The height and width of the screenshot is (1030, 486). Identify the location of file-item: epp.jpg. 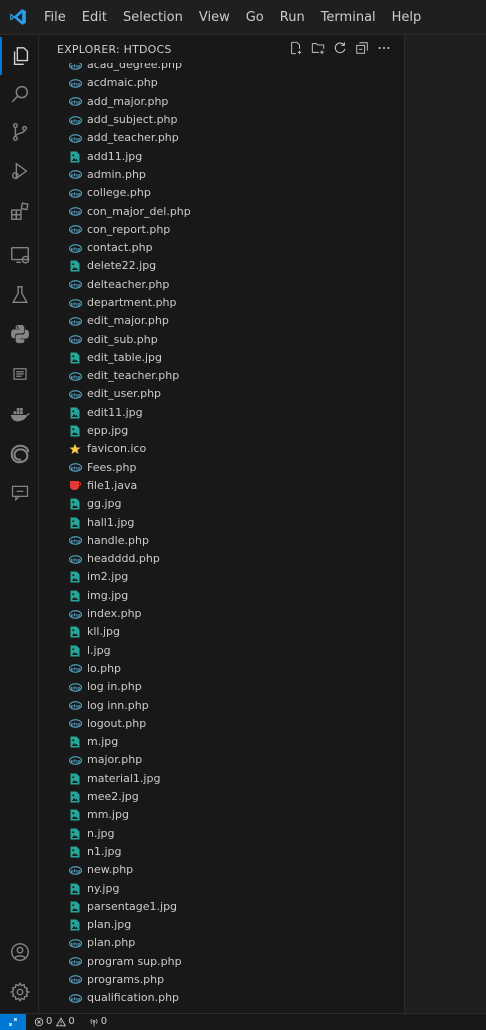
(221, 431).